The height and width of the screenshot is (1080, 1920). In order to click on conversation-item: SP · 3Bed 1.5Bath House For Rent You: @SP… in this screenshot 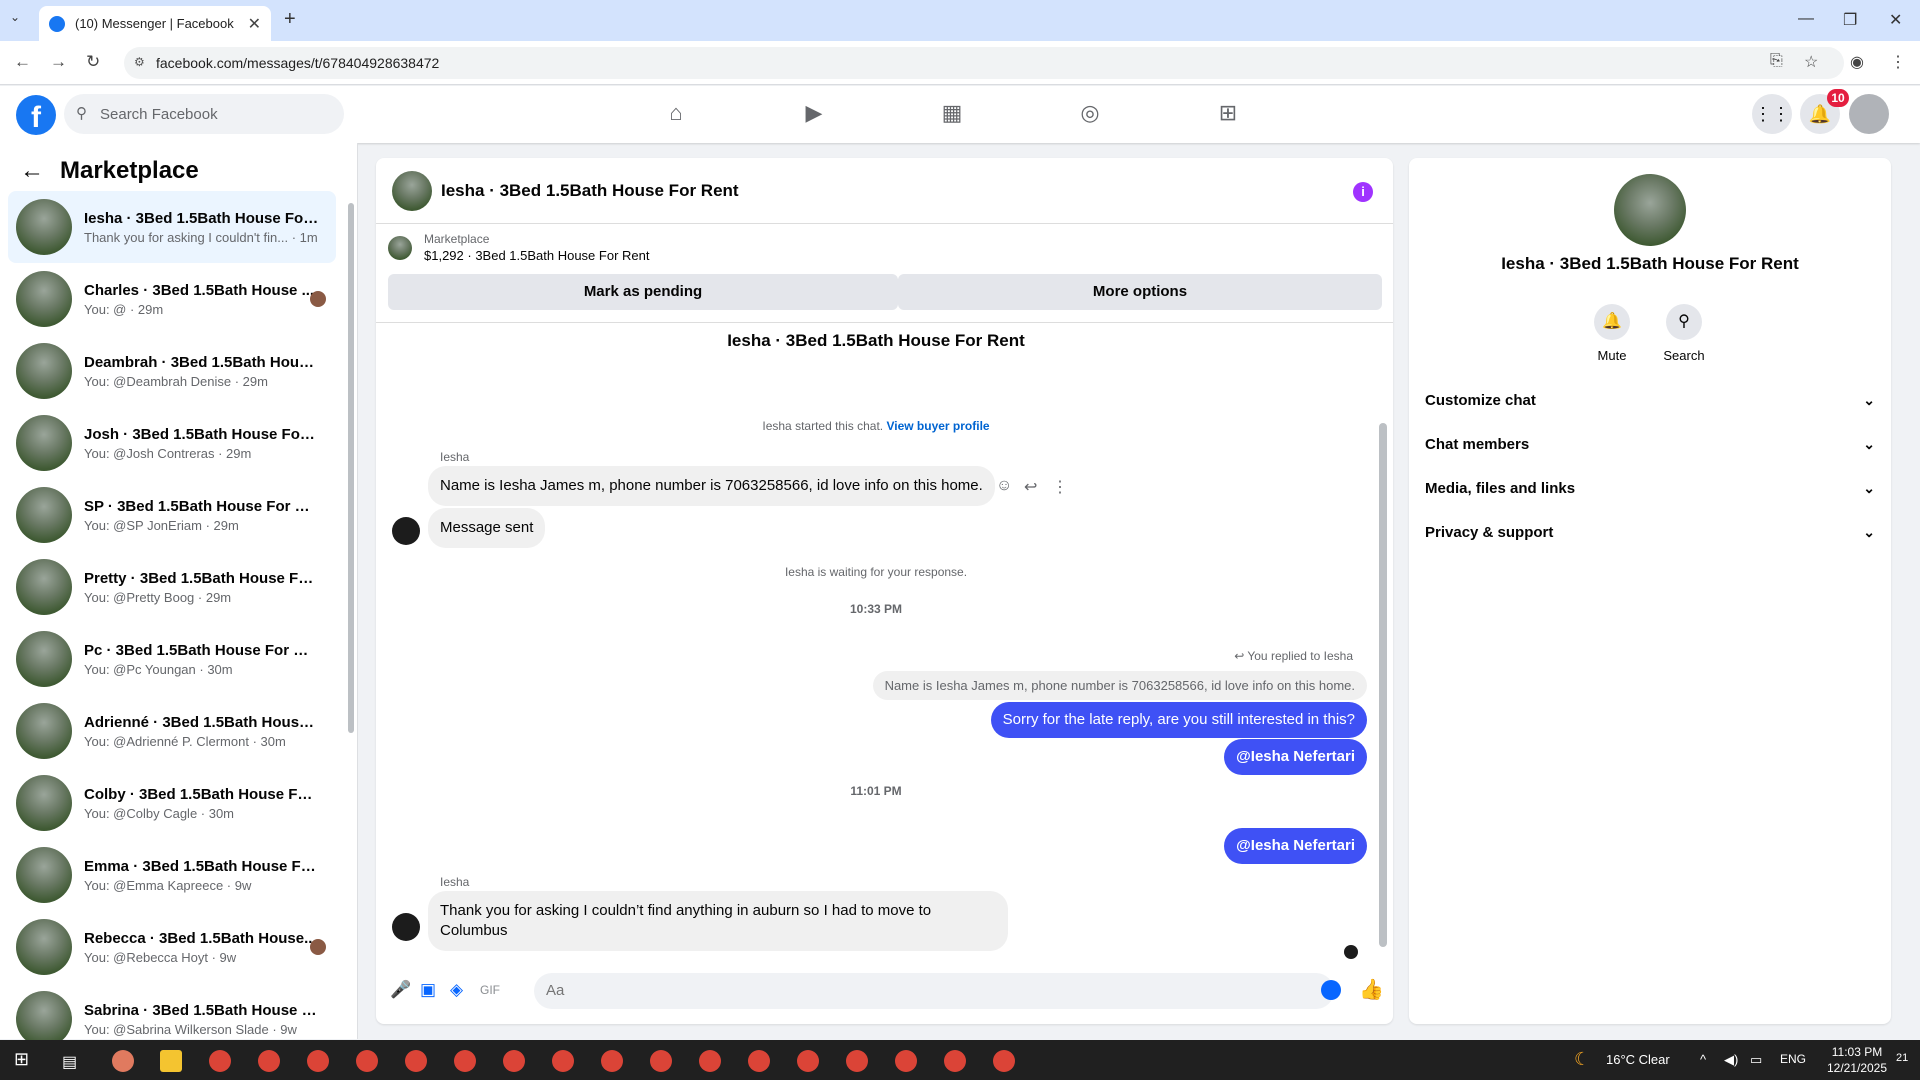, I will do `click(172, 515)`.